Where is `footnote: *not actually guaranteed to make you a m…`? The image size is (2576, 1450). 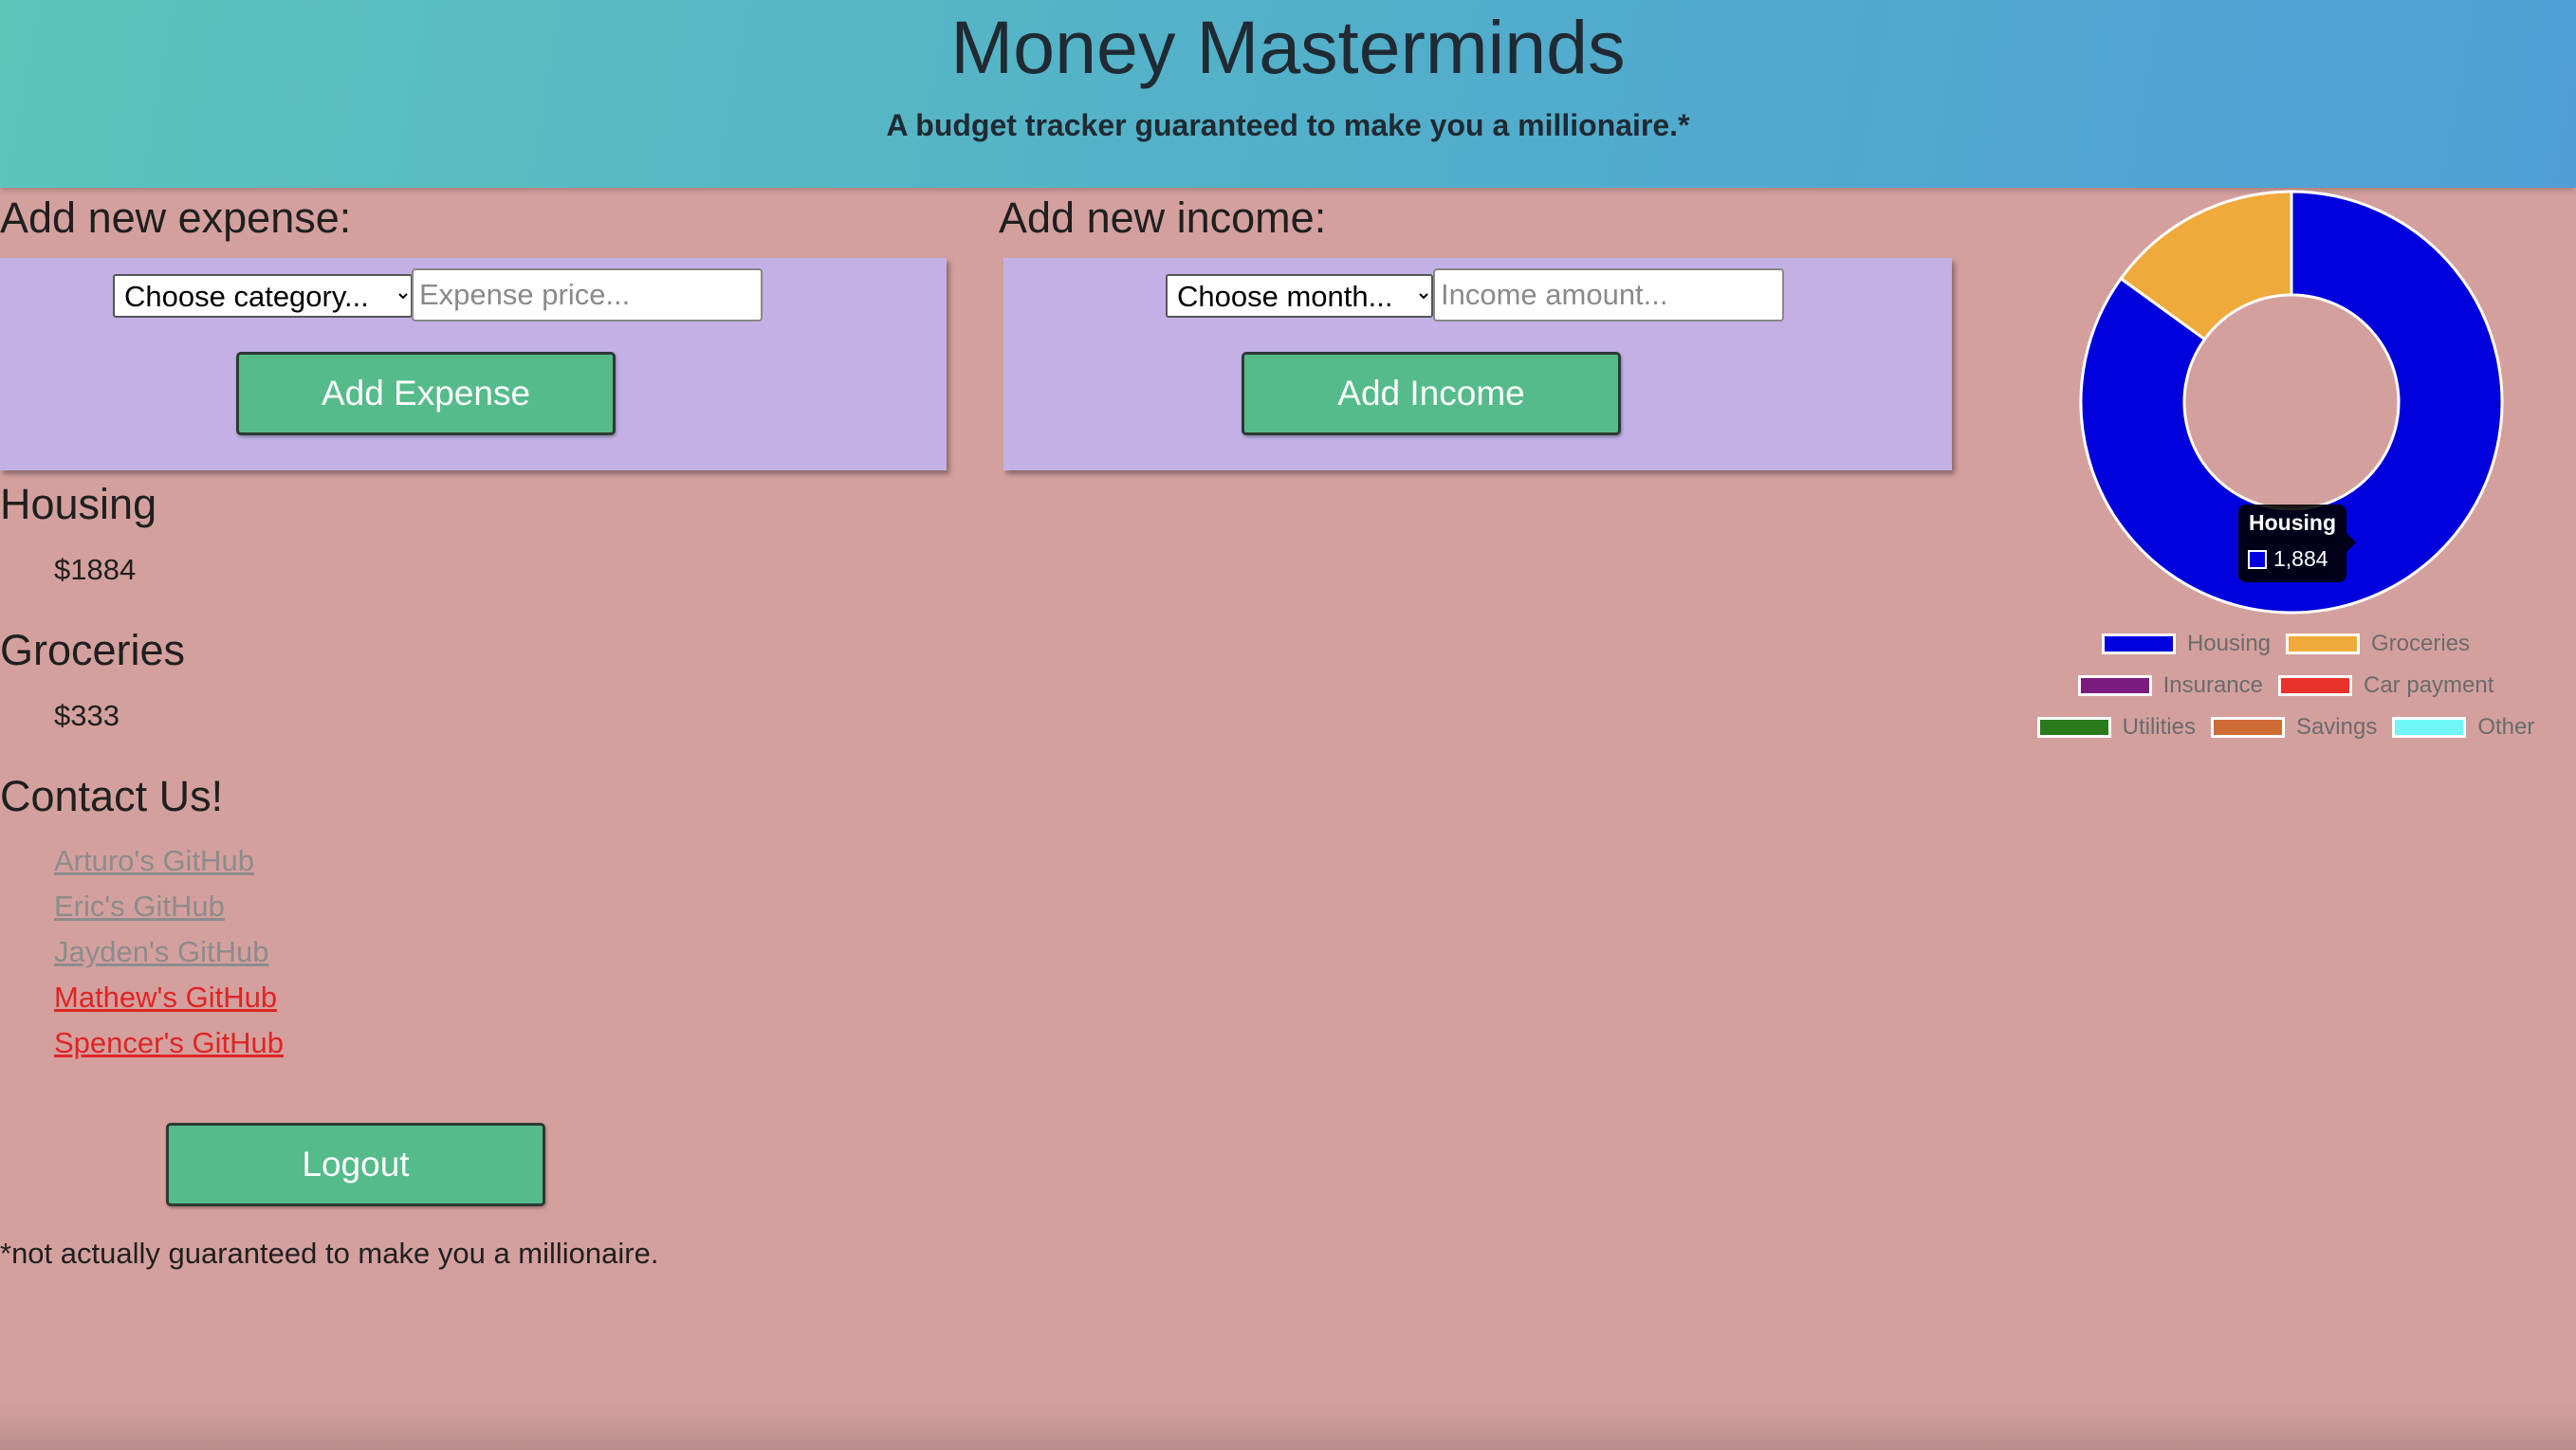 footnote: *not actually guaranteed to make you a m… is located at coordinates (329, 1253).